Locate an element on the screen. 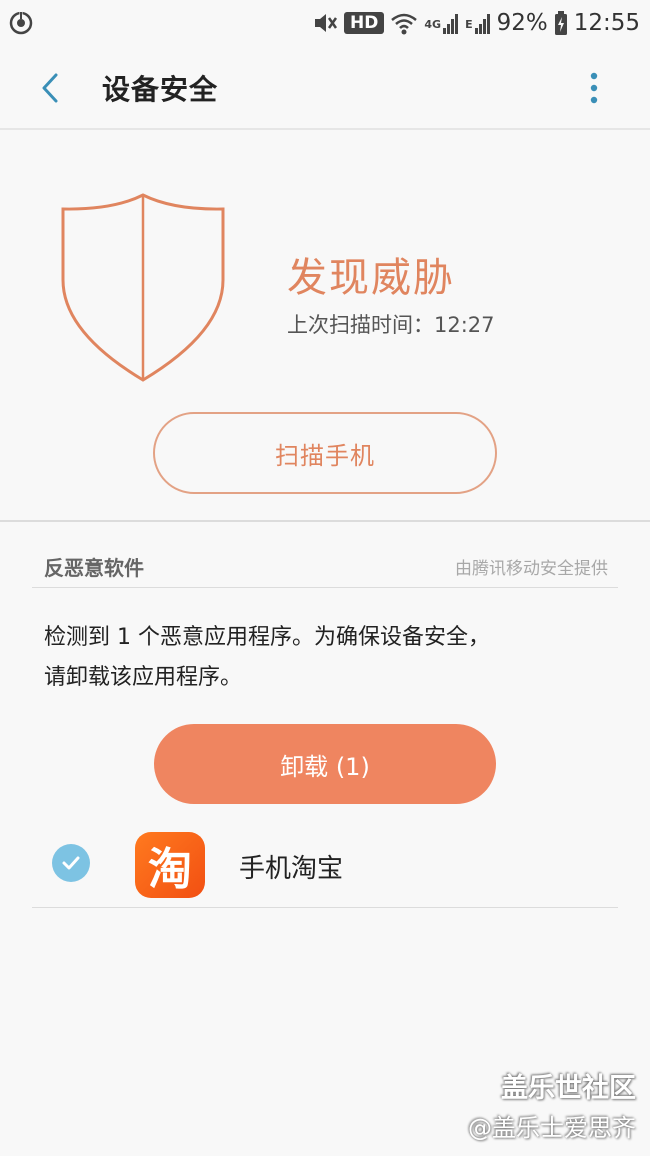 The image size is (650, 1156). app-icon-glyph: 淘 is located at coordinates (170, 869).